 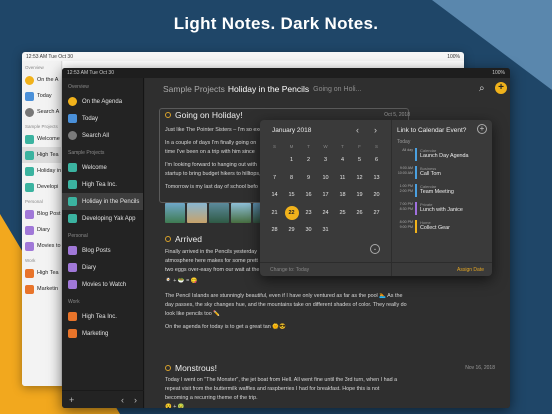 What do you see at coordinates (41, 171) in the screenshot?
I see `light-sidebar-item-holiday: Holiday in` at bounding box center [41, 171].